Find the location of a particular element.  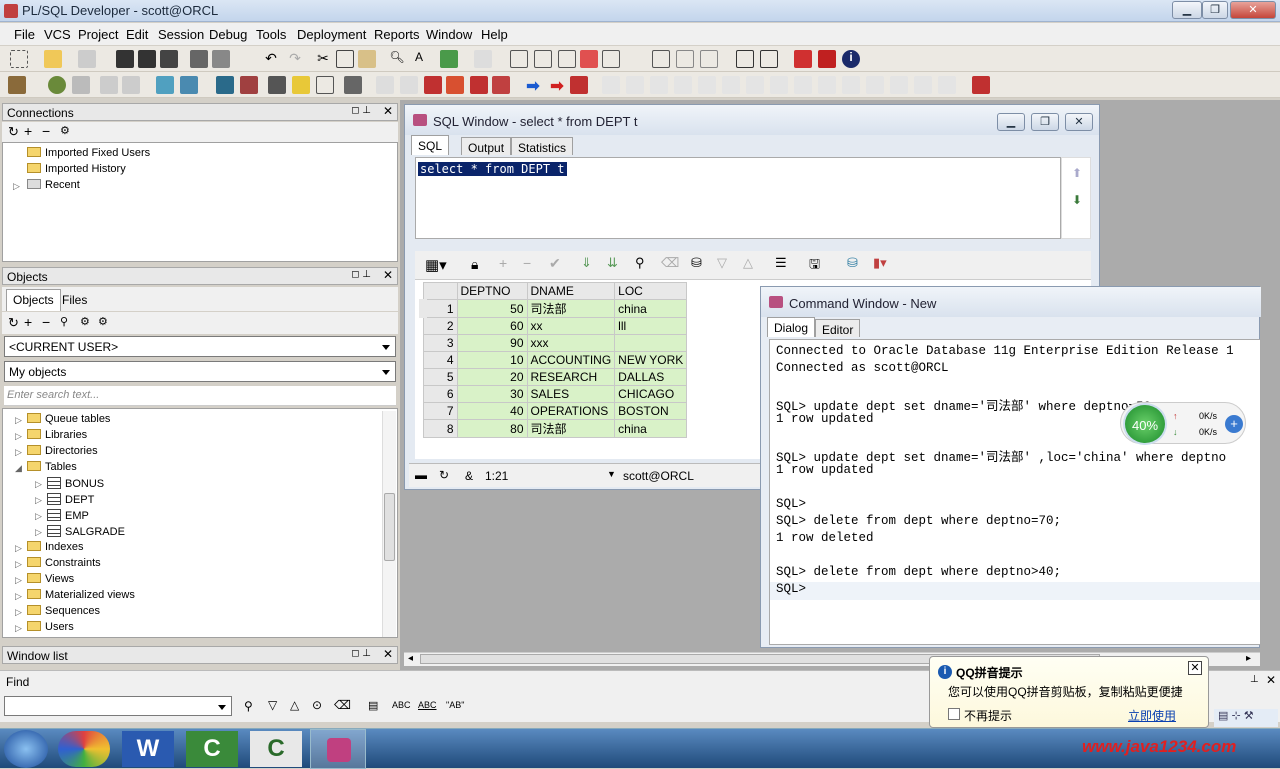

new-icon is located at coordinates (19, 59).